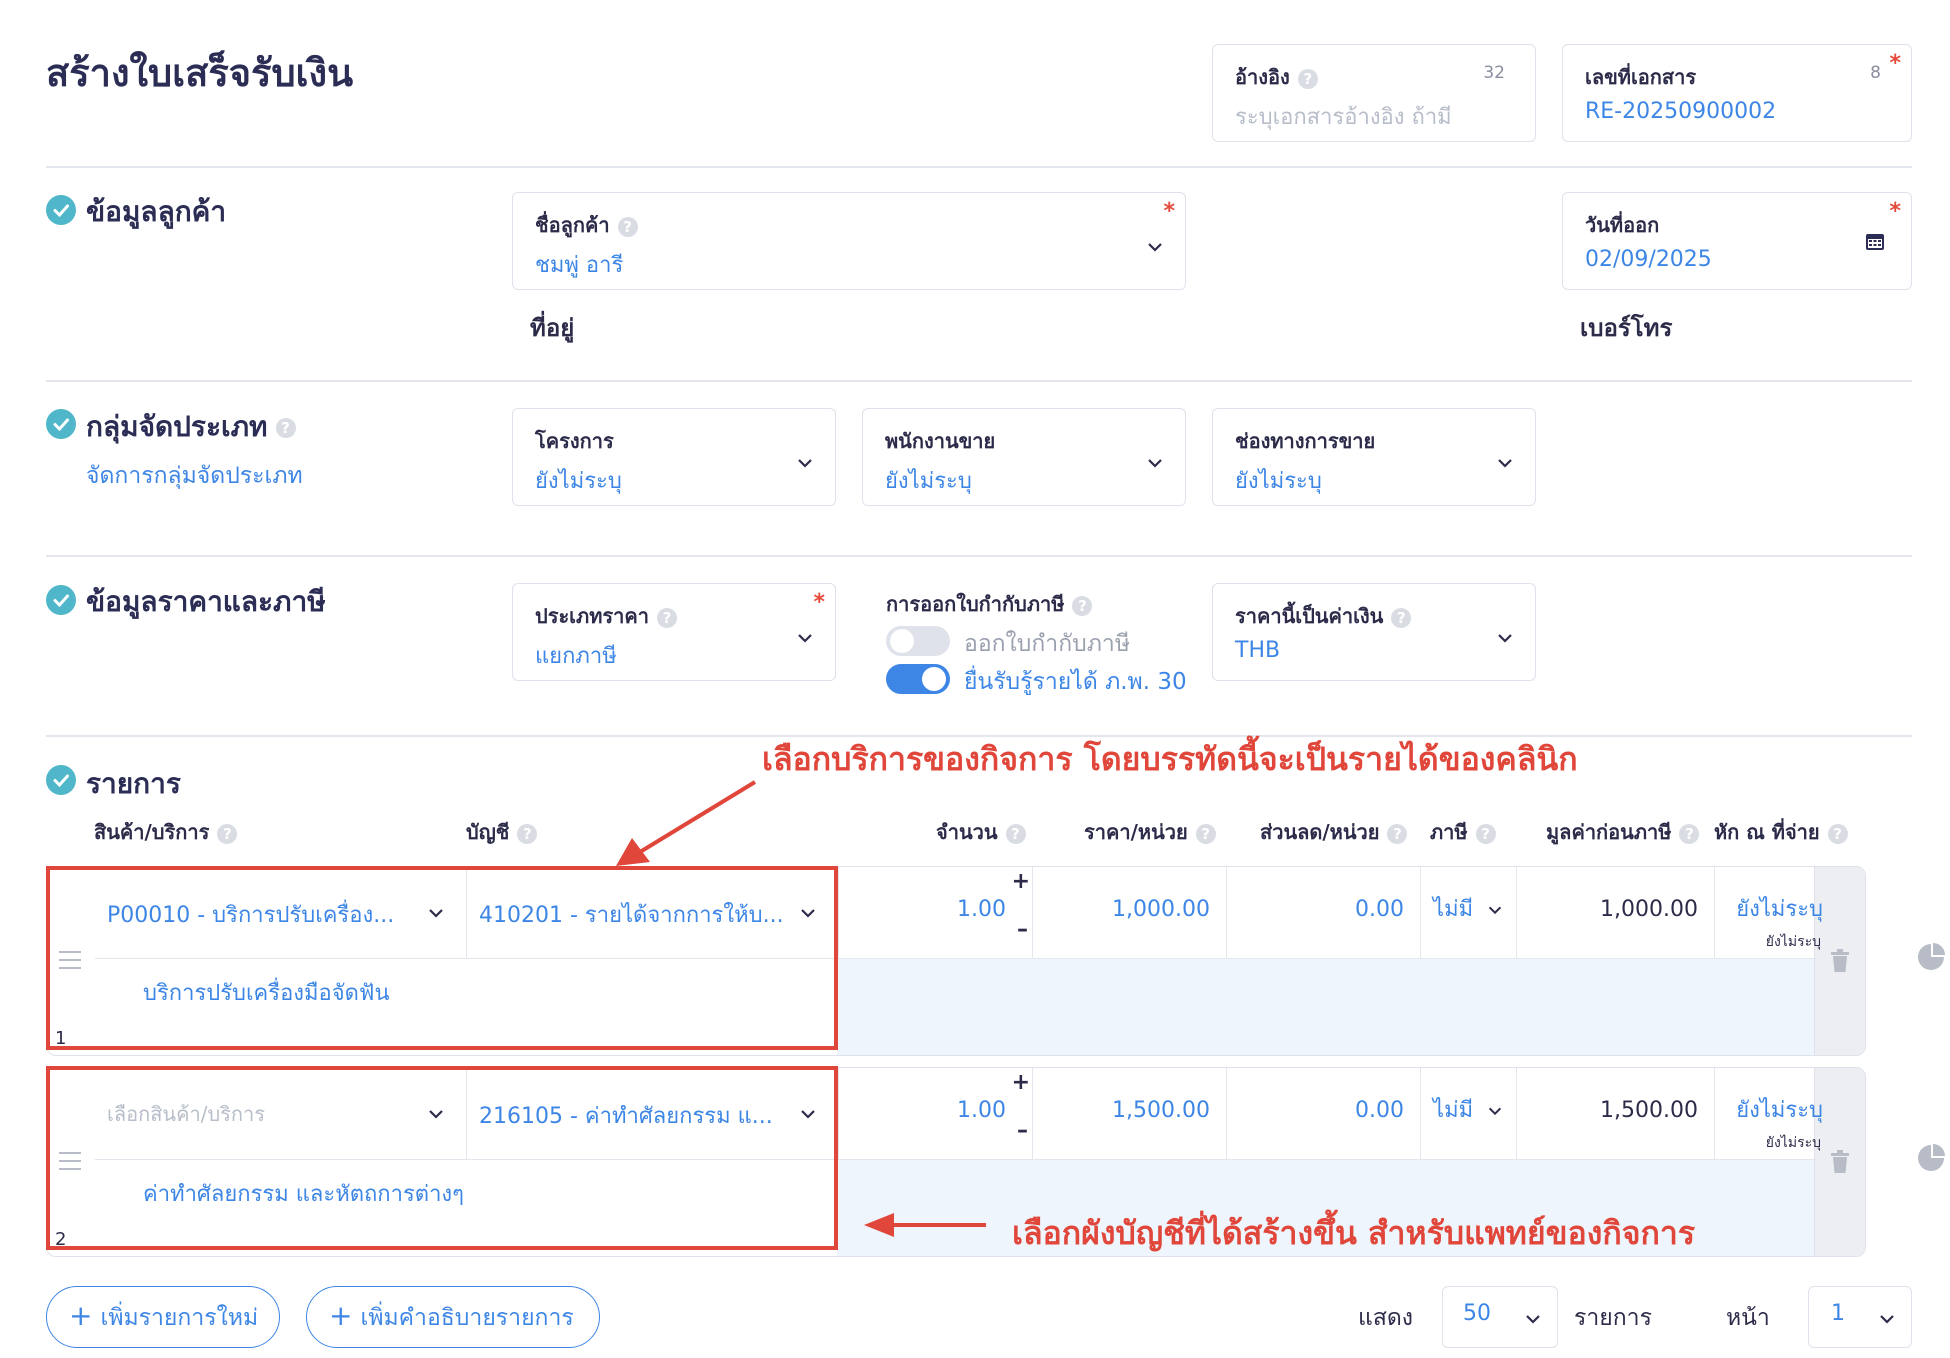 The width and height of the screenshot is (1950, 1358). Describe the element at coordinates (552, 328) in the screenshot. I see `address-label: ที่อยู่` at that location.